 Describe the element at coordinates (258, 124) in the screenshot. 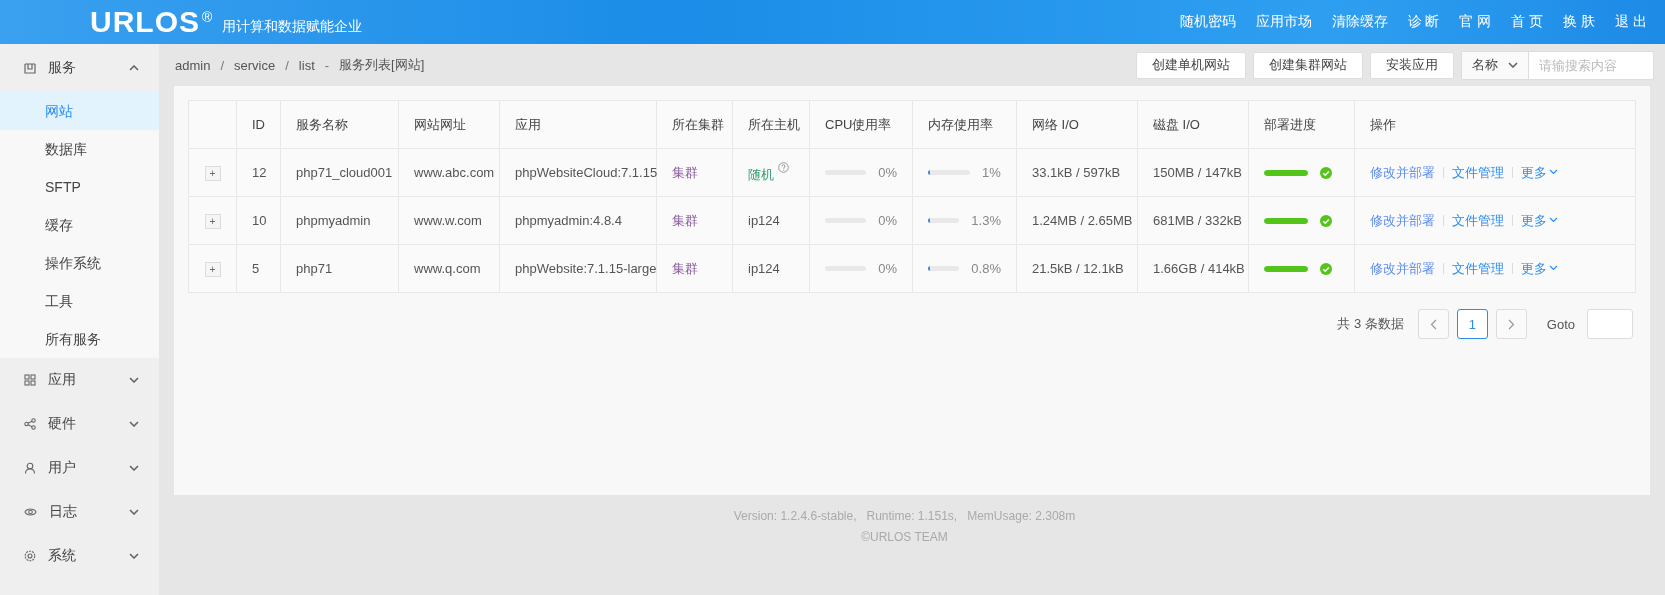

I see `column-header: ID` at that location.